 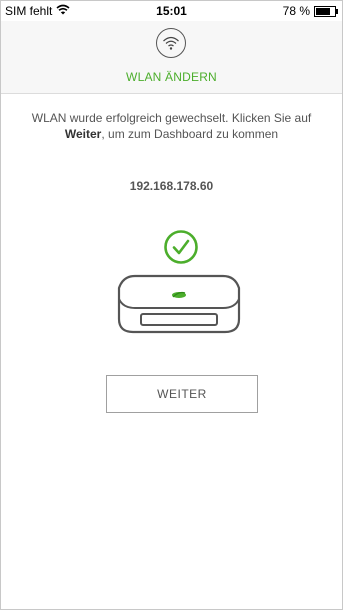 I want to click on next-button: WEITER, so click(x=182, y=394).